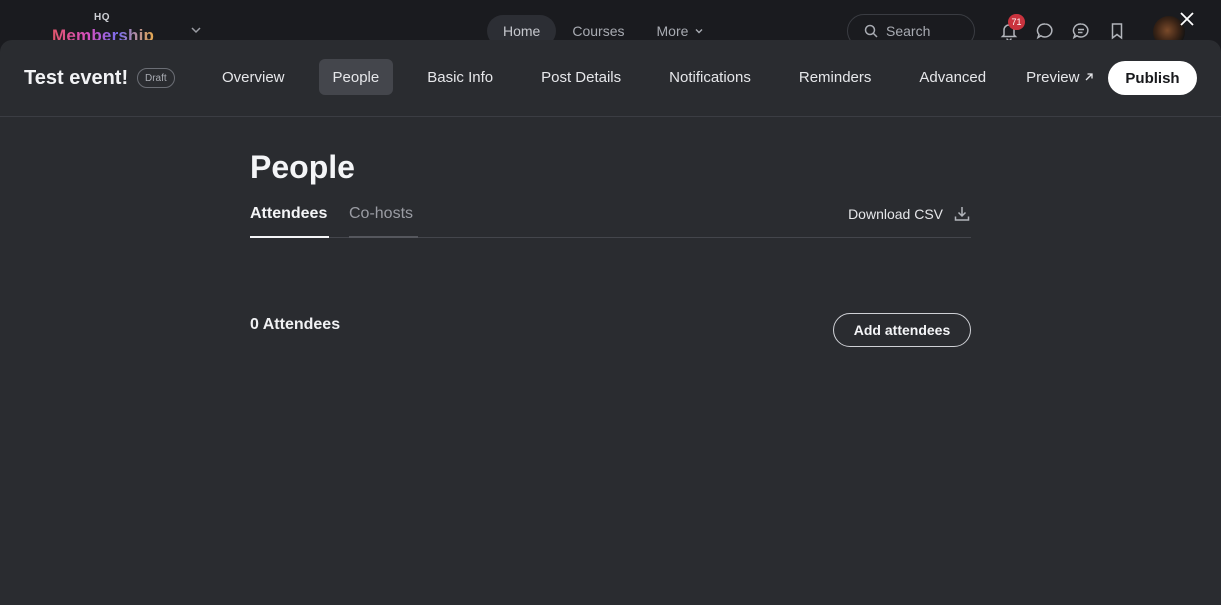 This screenshot has width=1221, height=605. I want to click on bookmark-icon, so click(1117, 31).